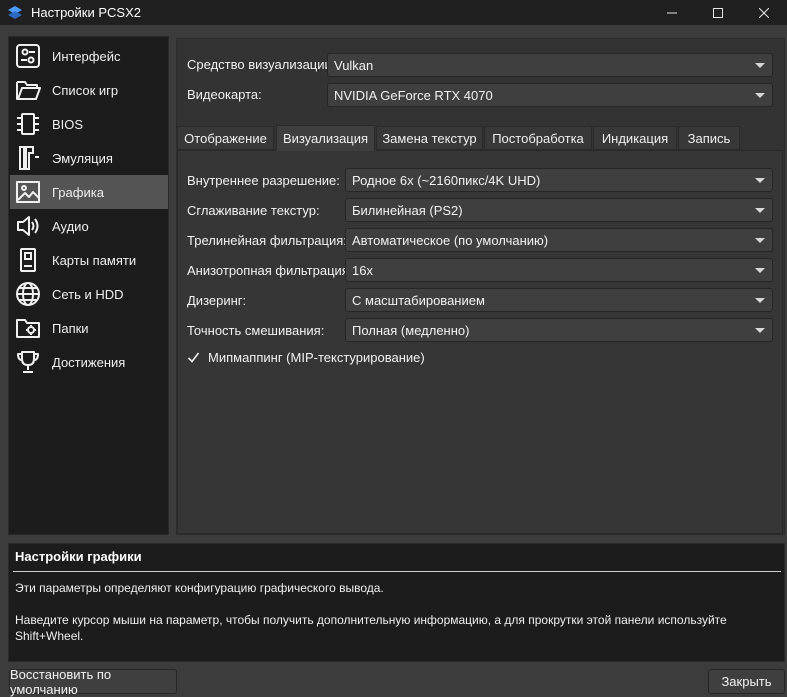  I want to click on trophy-icon, so click(28, 362).